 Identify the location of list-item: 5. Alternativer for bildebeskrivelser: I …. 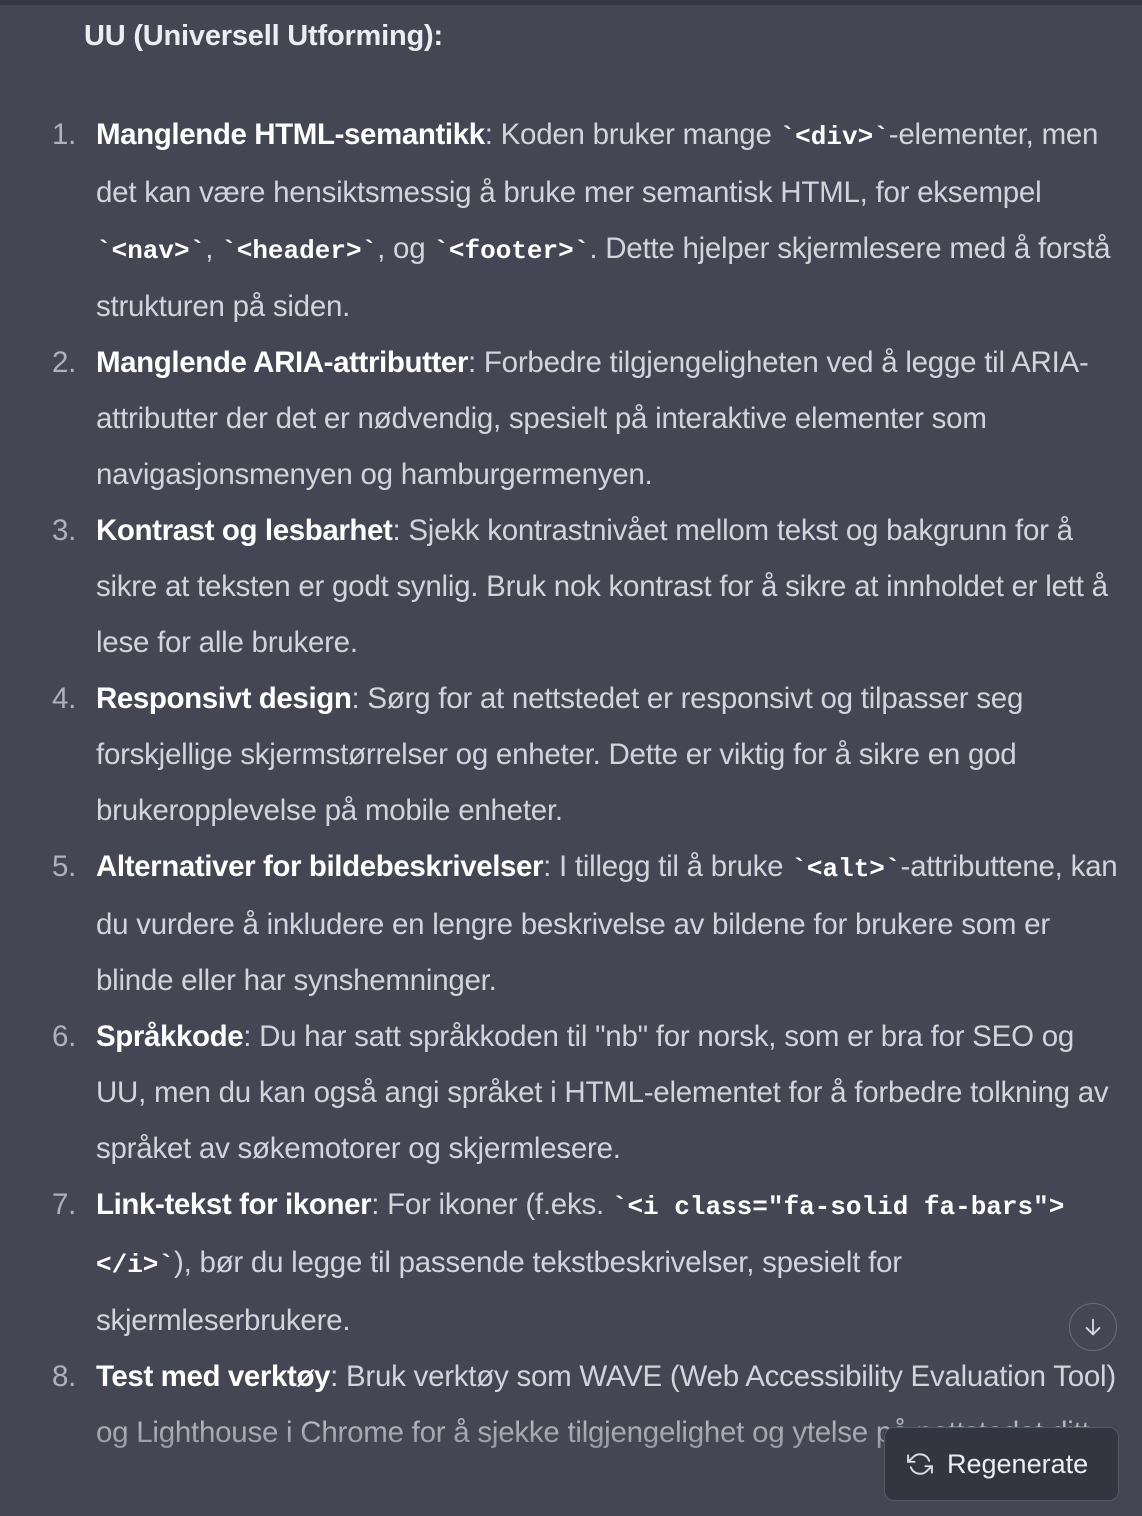
(571, 924).